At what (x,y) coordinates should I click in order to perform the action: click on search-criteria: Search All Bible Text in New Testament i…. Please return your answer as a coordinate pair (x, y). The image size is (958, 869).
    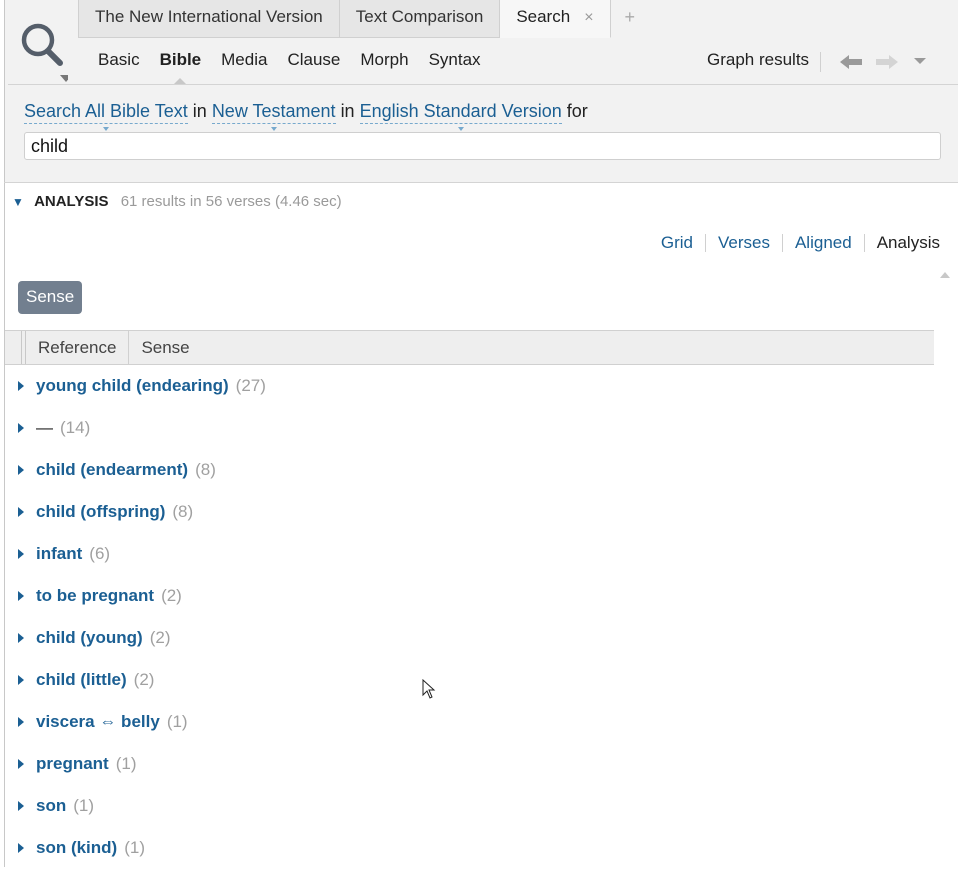
    Looking at the image, I should click on (306, 112).